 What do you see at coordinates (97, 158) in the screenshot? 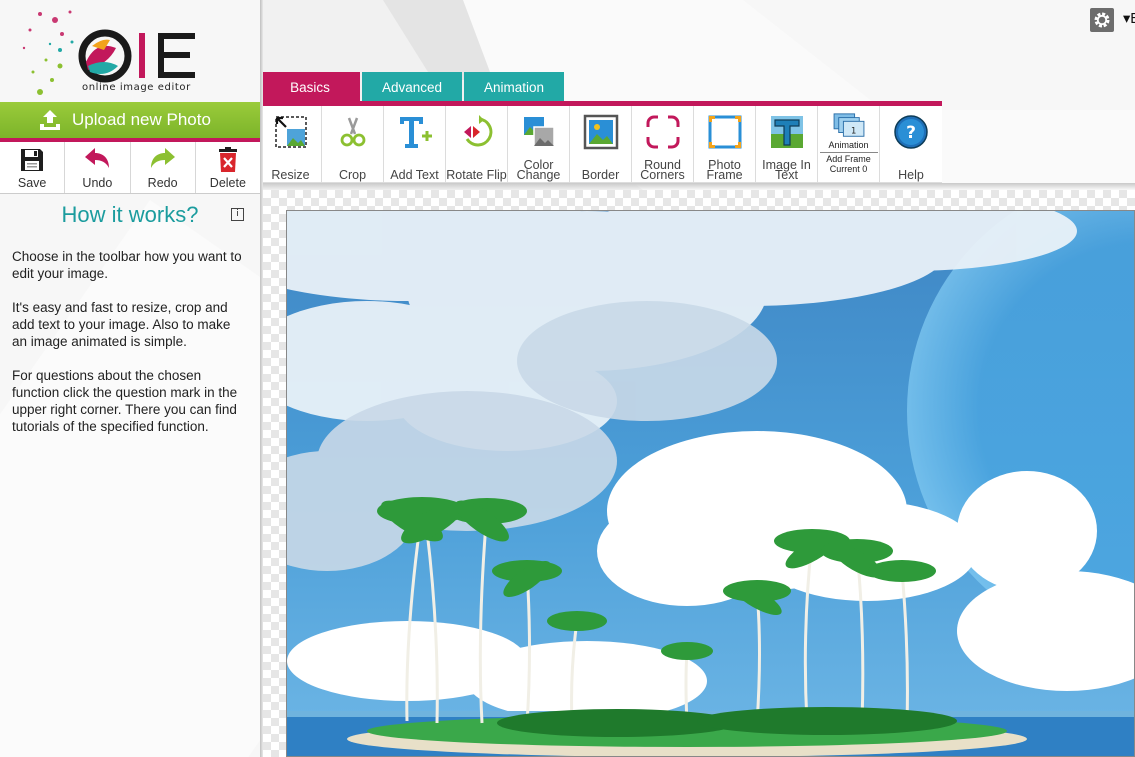
I see `undo-arrow-icon` at bounding box center [97, 158].